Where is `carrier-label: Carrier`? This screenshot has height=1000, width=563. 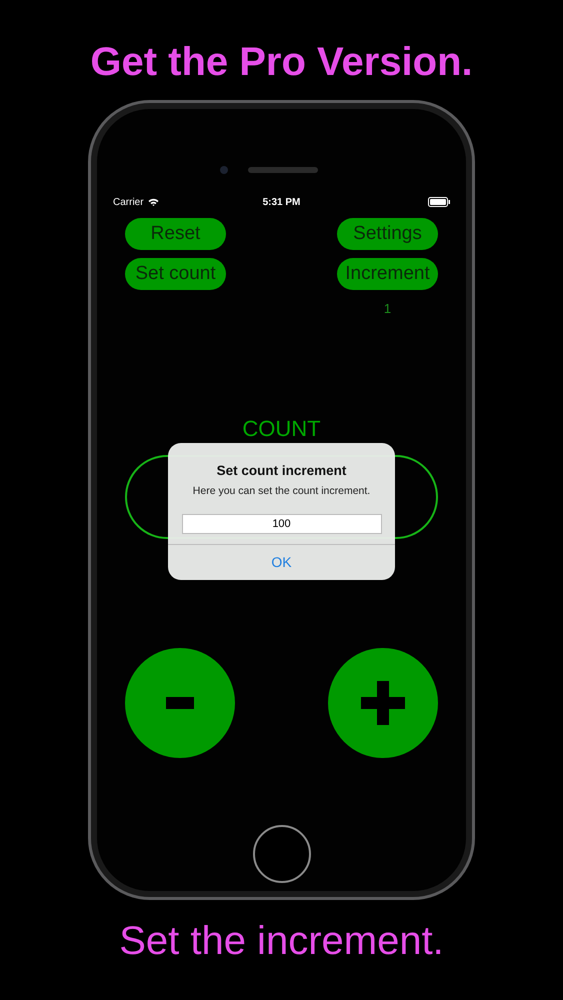
carrier-label: Carrier is located at coordinates (128, 203).